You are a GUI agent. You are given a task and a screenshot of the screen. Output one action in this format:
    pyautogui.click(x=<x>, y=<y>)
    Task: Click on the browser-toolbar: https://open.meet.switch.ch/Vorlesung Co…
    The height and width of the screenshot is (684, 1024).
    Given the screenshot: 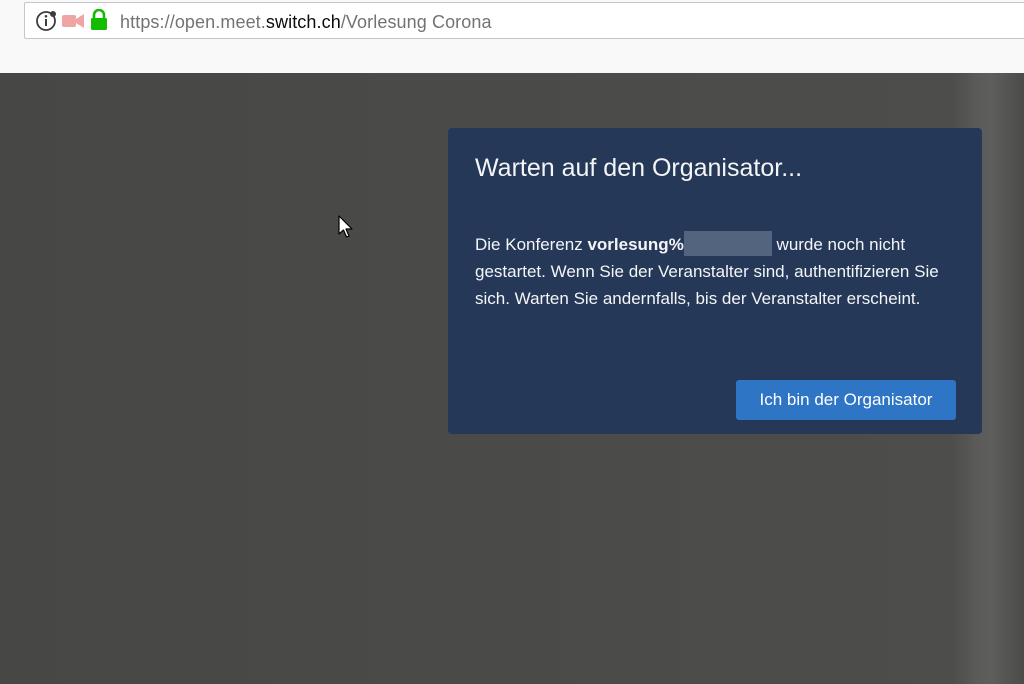 What is the action you would take?
    pyautogui.click(x=512, y=36)
    